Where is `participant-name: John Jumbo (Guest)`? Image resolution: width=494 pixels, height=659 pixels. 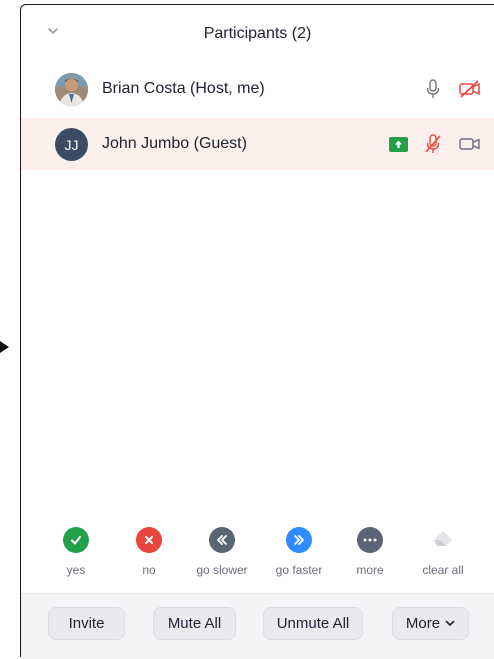
participant-name: John Jumbo (Guest) is located at coordinates (174, 143).